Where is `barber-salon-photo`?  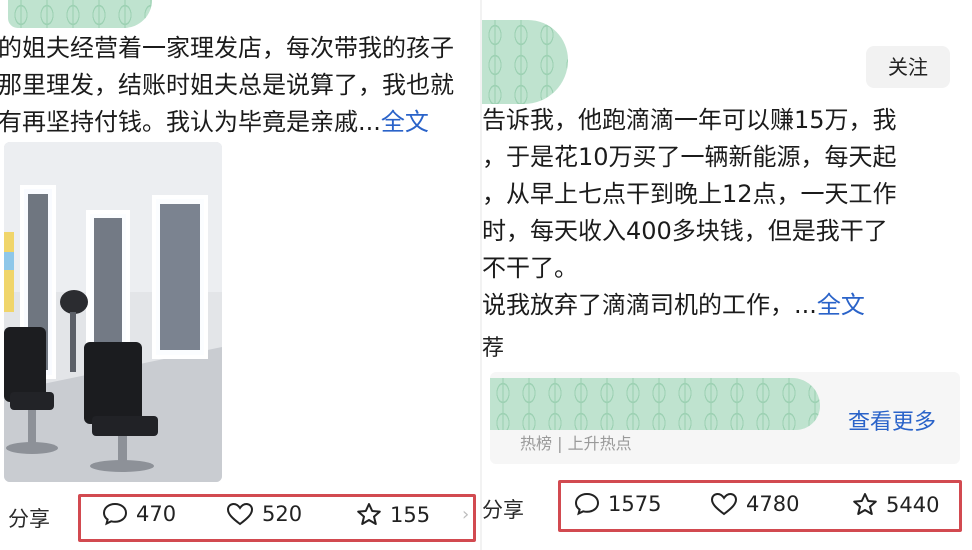 barber-salon-photo is located at coordinates (113, 312).